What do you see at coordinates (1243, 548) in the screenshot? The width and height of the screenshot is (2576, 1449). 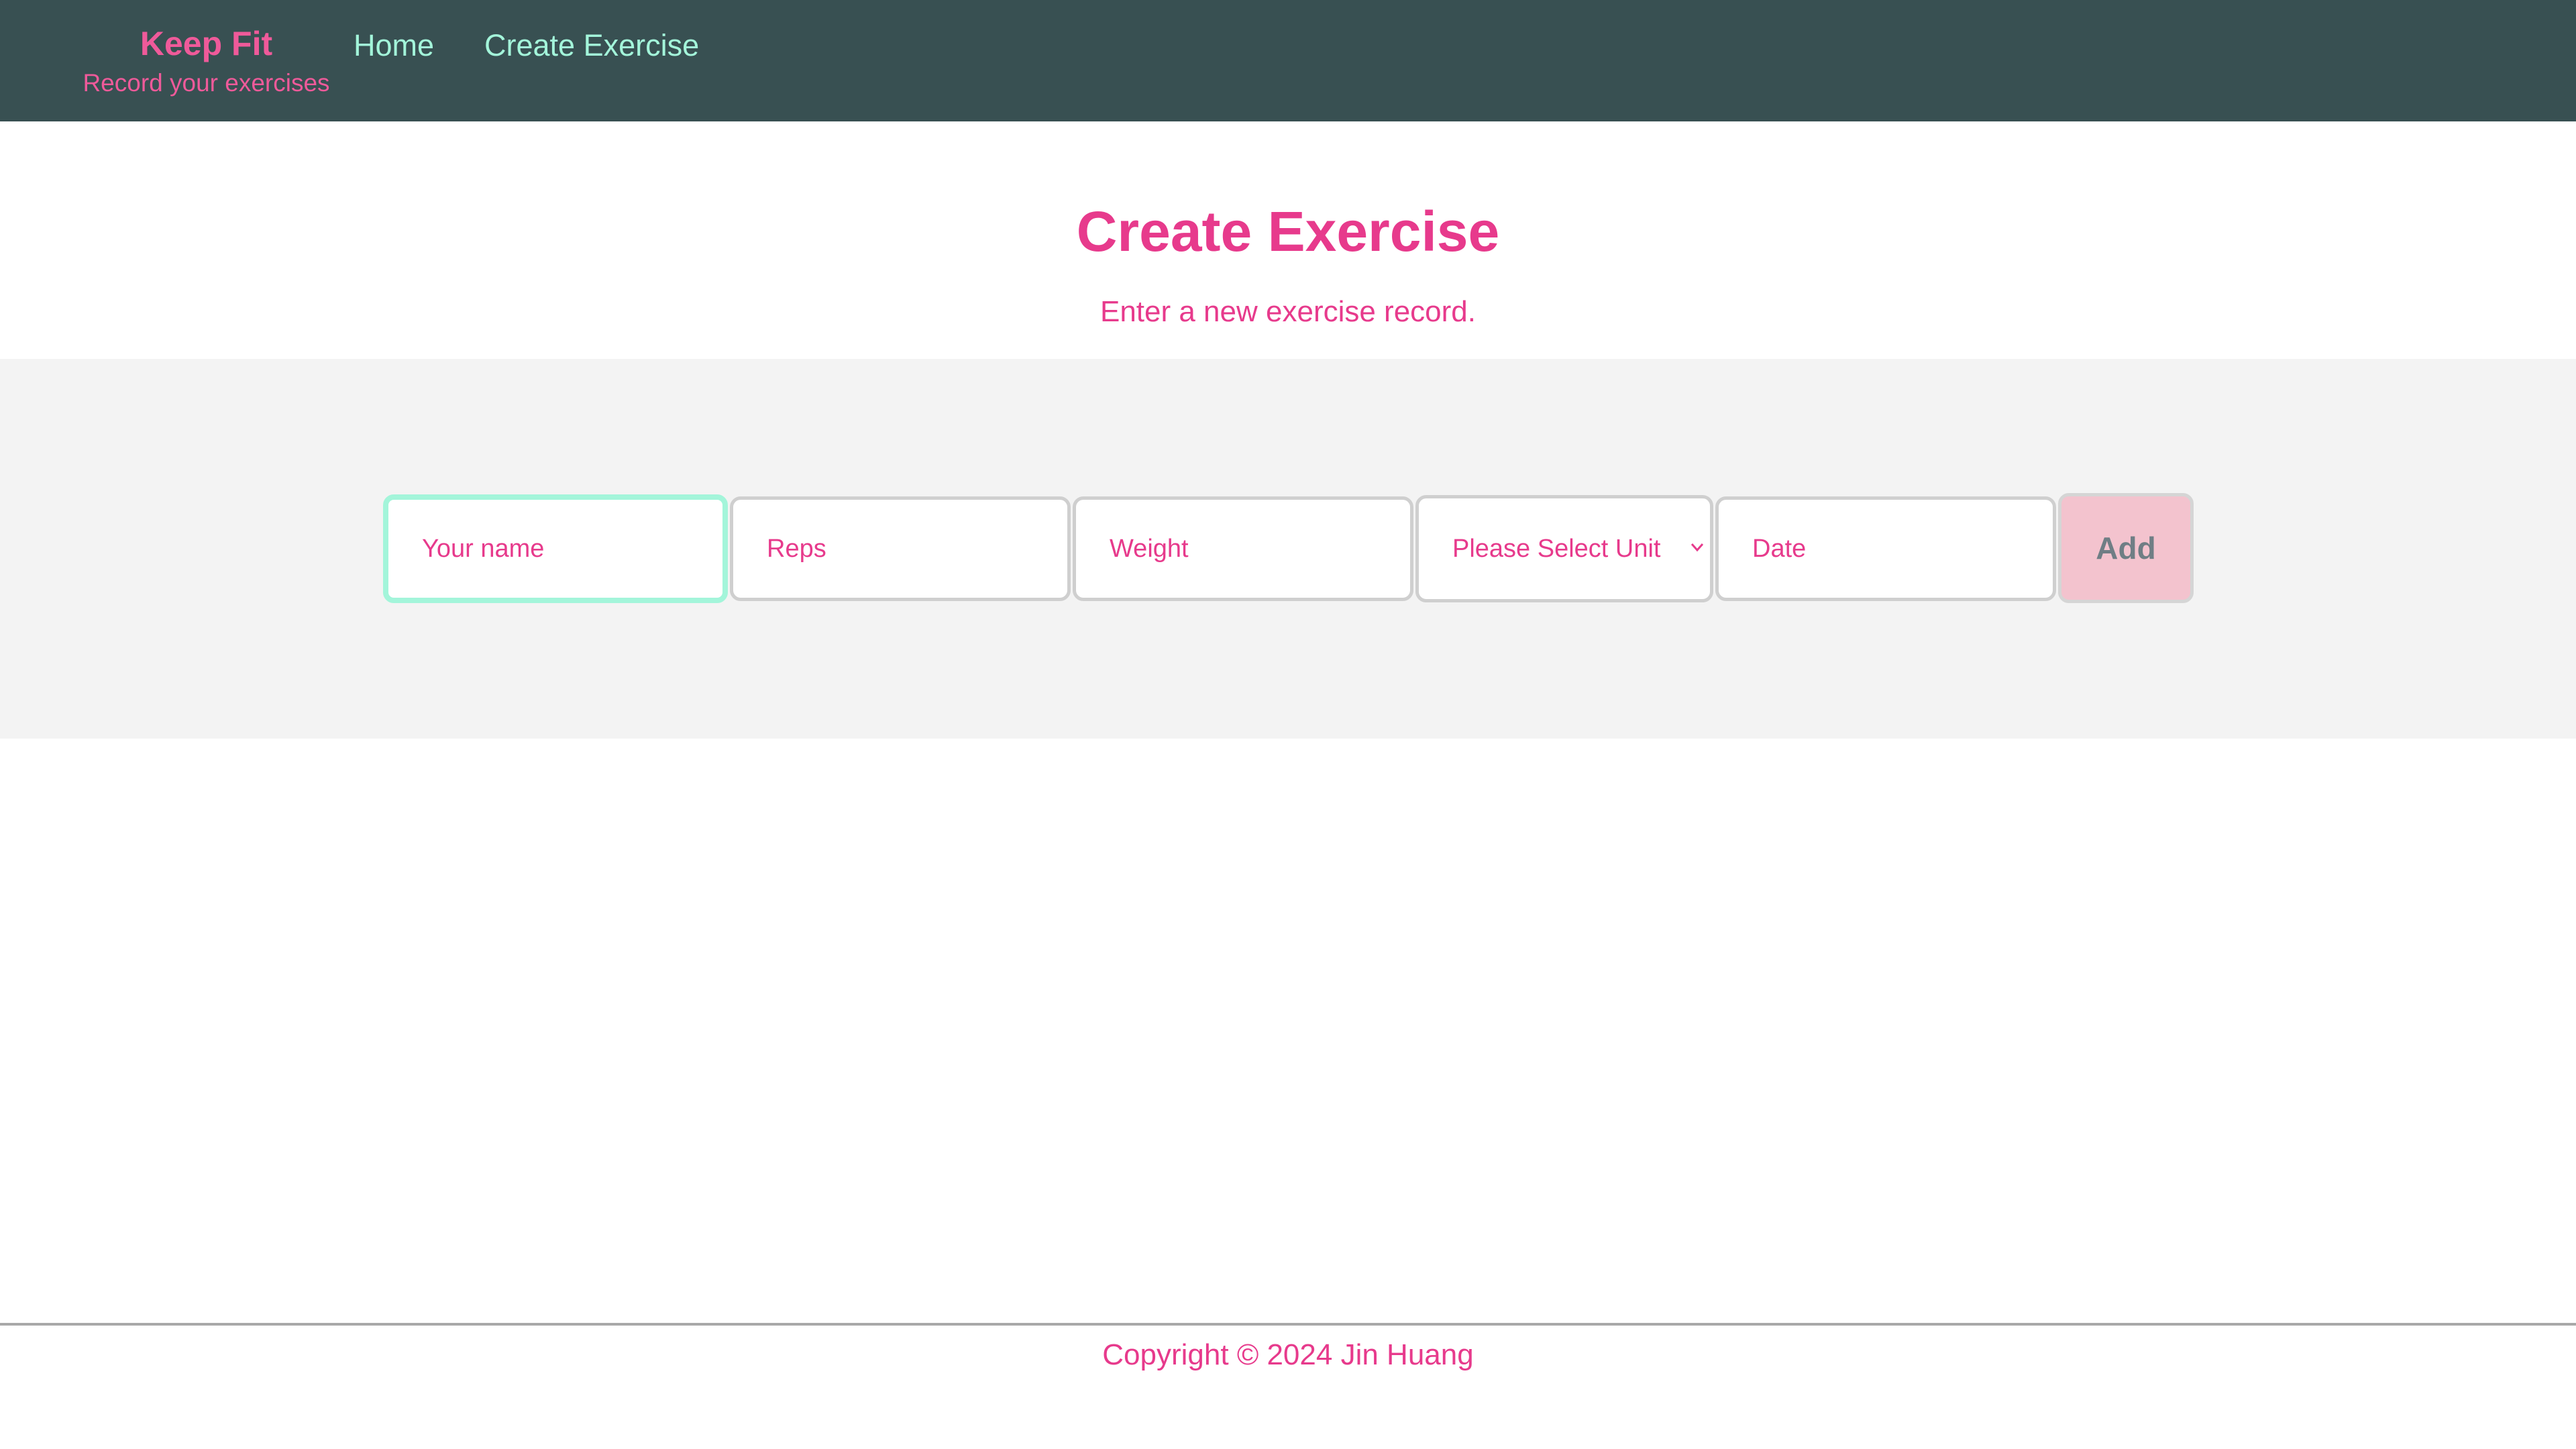 I see `weight-input` at bounding box center [1243, 548].